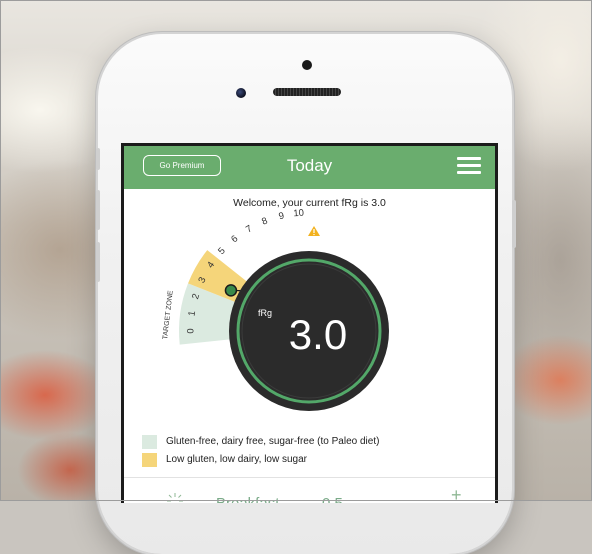  I want to click on earpiece-speaker, so click(307, 92).